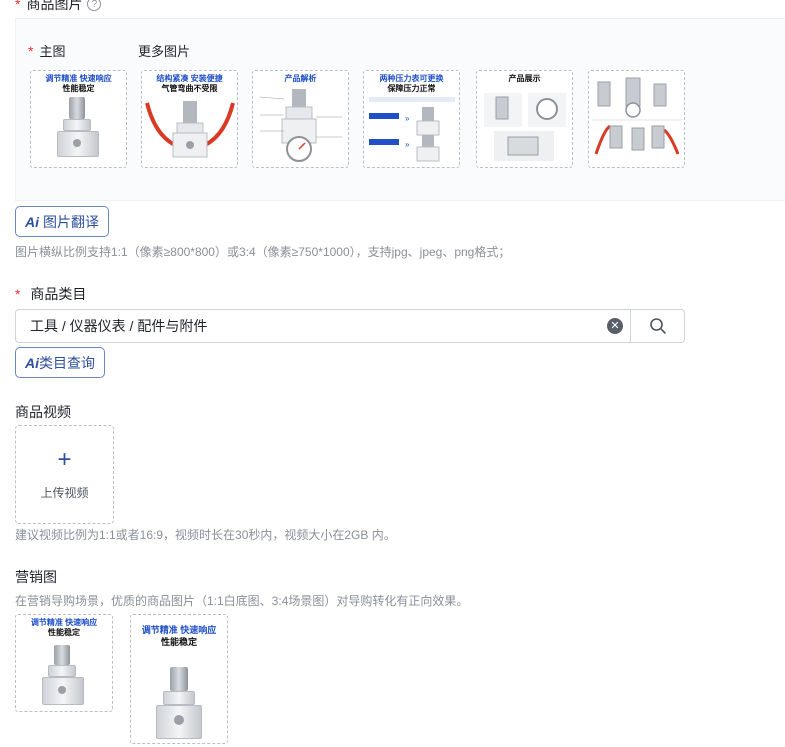  What do you see at coordinates (54, 6) in the screenshot?
I see `images-title-label: 商品图片` at bounding box center [54, 6].